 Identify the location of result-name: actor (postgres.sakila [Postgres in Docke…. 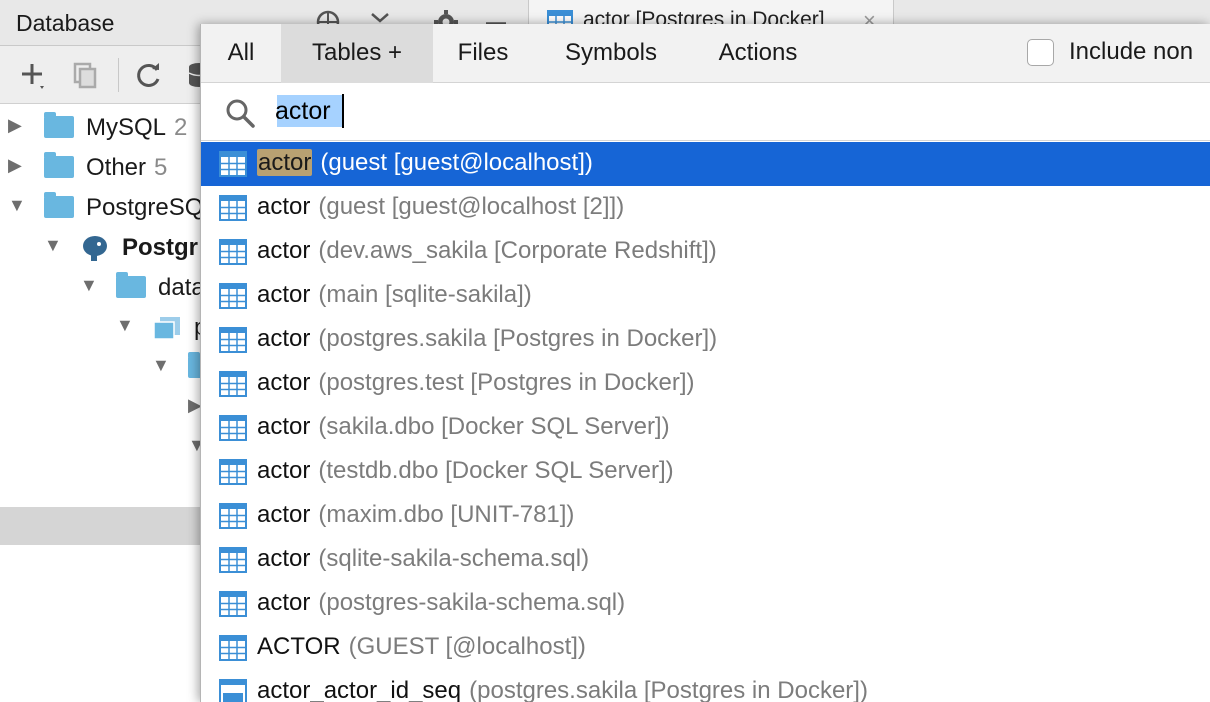
(487, 338).